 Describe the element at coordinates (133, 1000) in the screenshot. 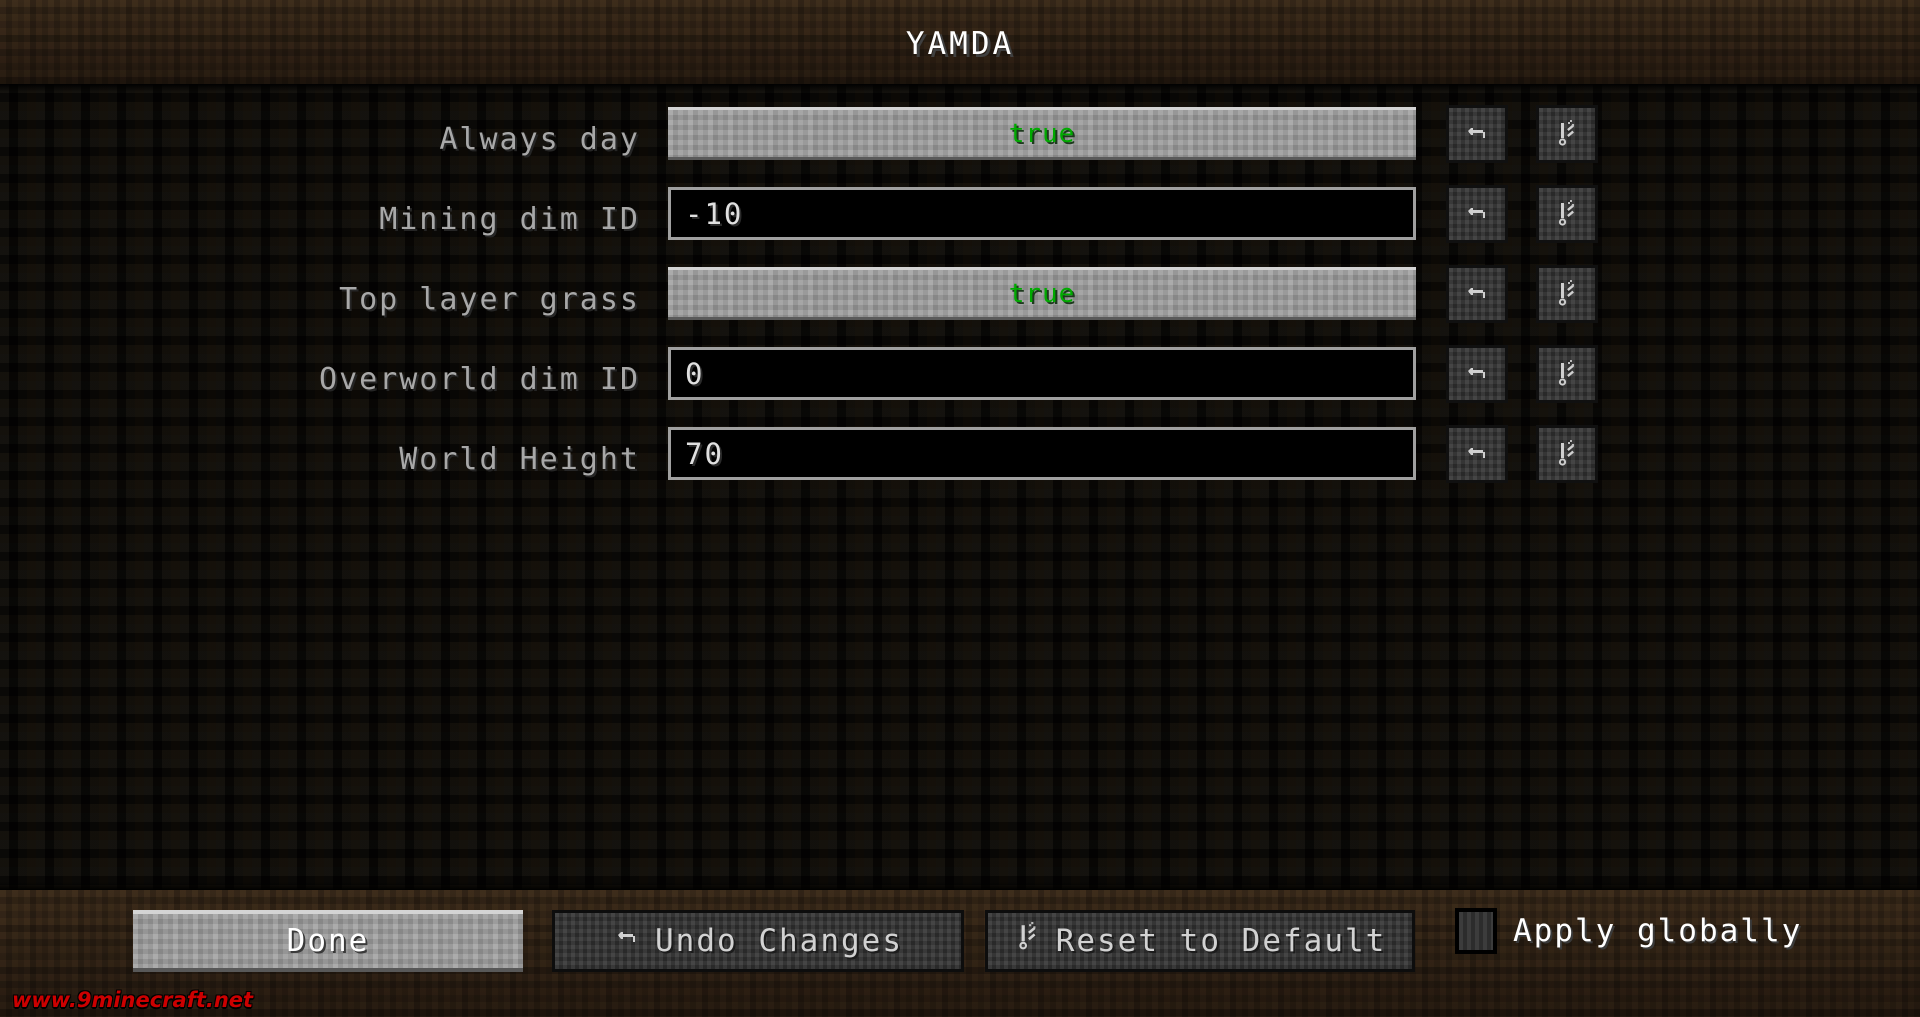

I see `site-watermark: www.9minecraft.net` at that location.